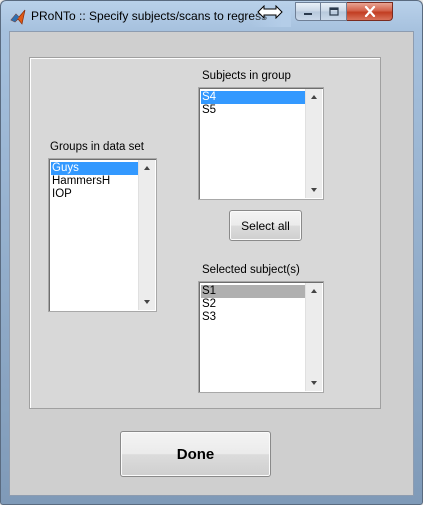 Image resolution: width=423 pixels, height=505 pixels. What do you see at coordinates (146, 235) in the screenshot?
I see `groups-scrollbar` at bounding box center [146, 235].